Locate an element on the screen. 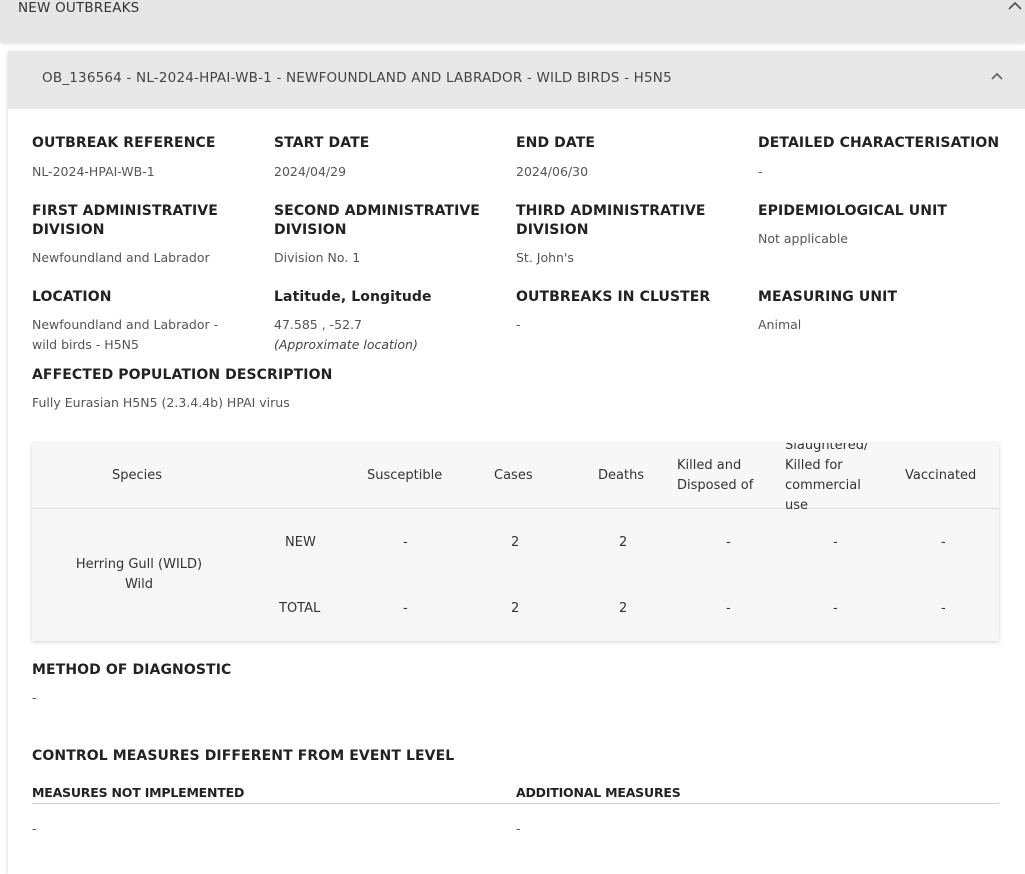  third-admin-label-line2: DIVISION is located at coordinates (552, 230).